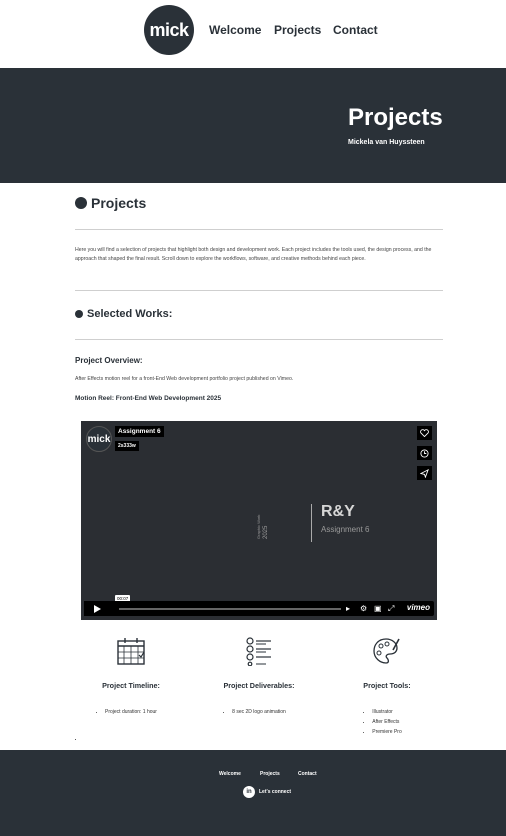 The width and height of the screenshot is (506, 836). What do you see at coordinates (258, 527) in the screenshot?
I see `vertical-caption-top: Graphic Work` at bounding box center [258, 527].